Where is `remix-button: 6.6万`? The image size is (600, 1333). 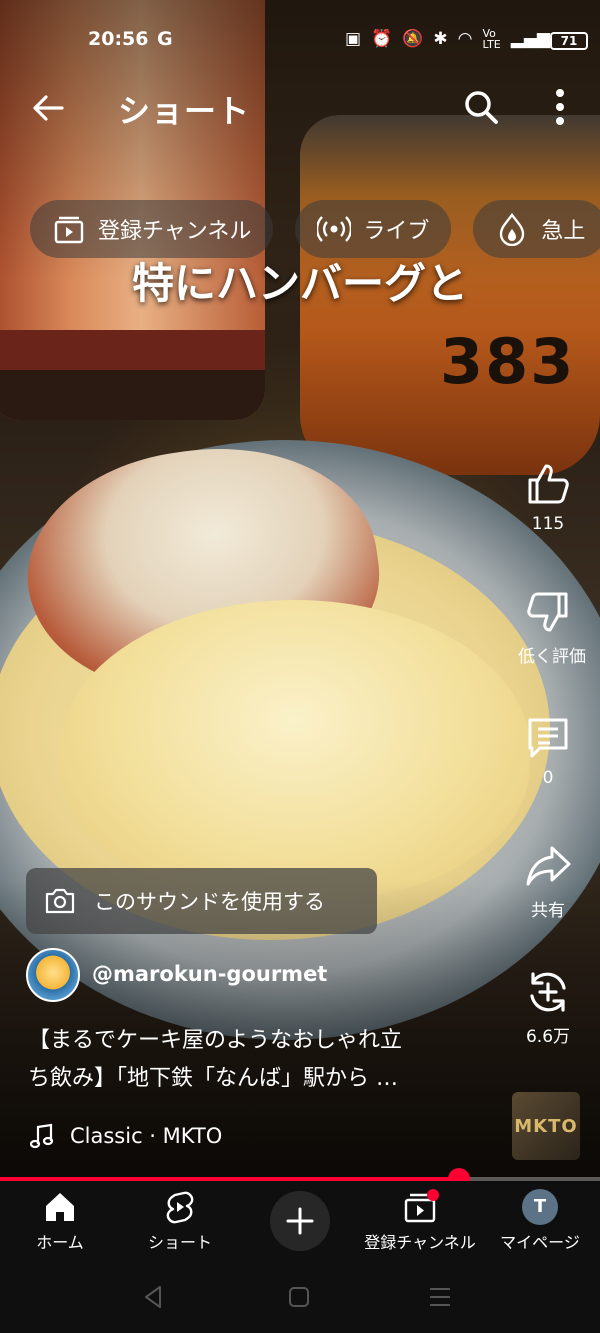
remix-button: 6.6万 is located at coordinates (548, 1007).